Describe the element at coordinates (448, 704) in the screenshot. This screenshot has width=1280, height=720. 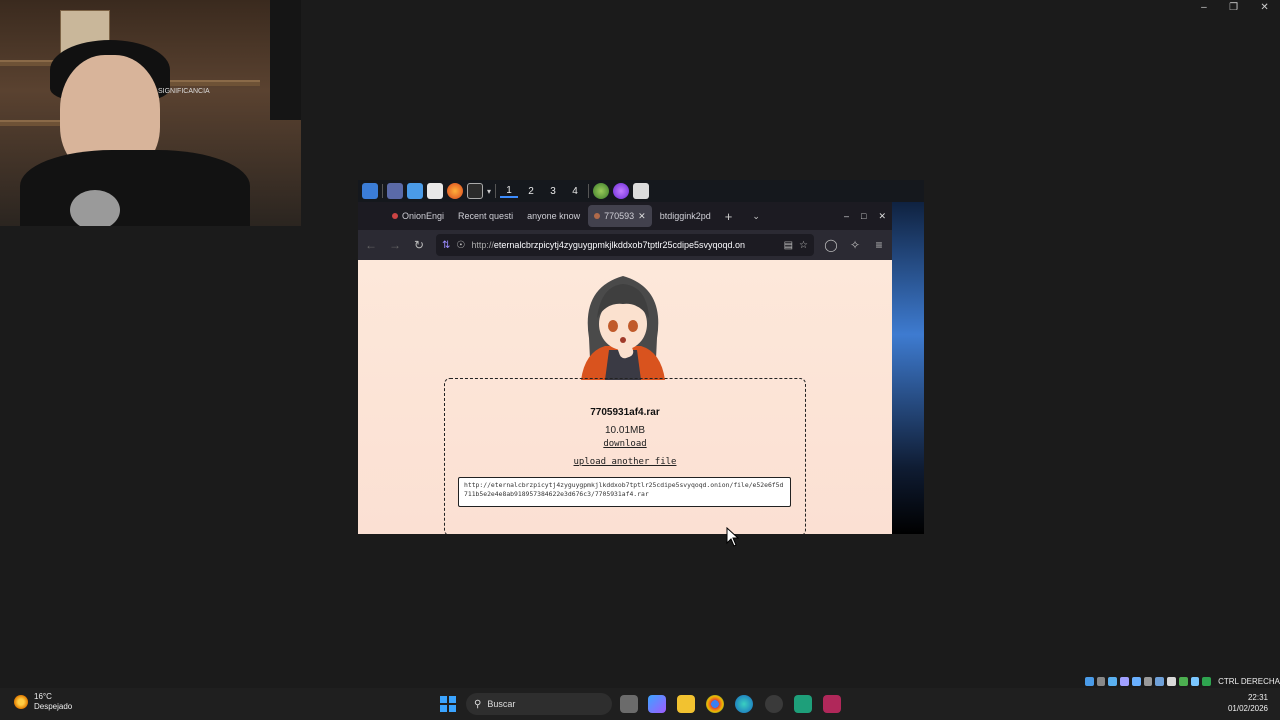
I see `start-button` at that location.